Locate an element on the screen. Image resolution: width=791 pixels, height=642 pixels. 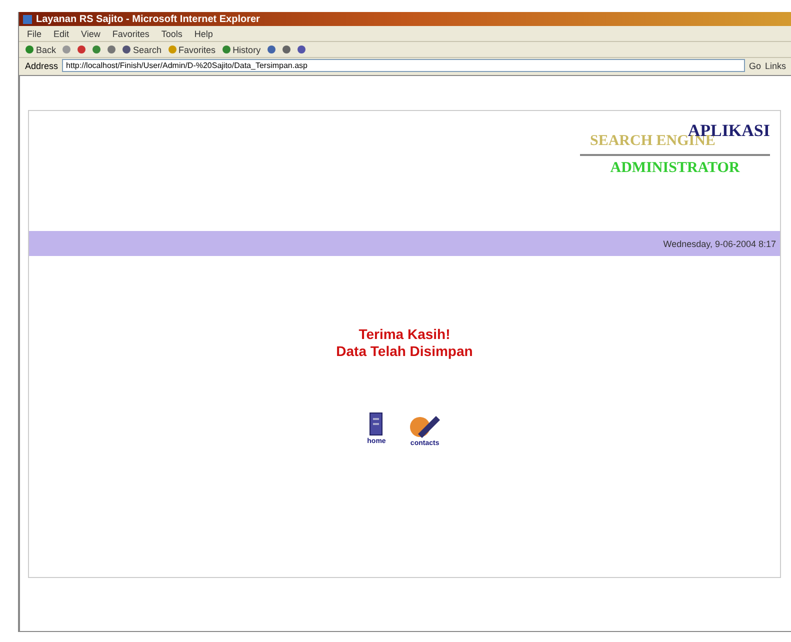
menu-item: Tools is located at coordinates (171, 33).